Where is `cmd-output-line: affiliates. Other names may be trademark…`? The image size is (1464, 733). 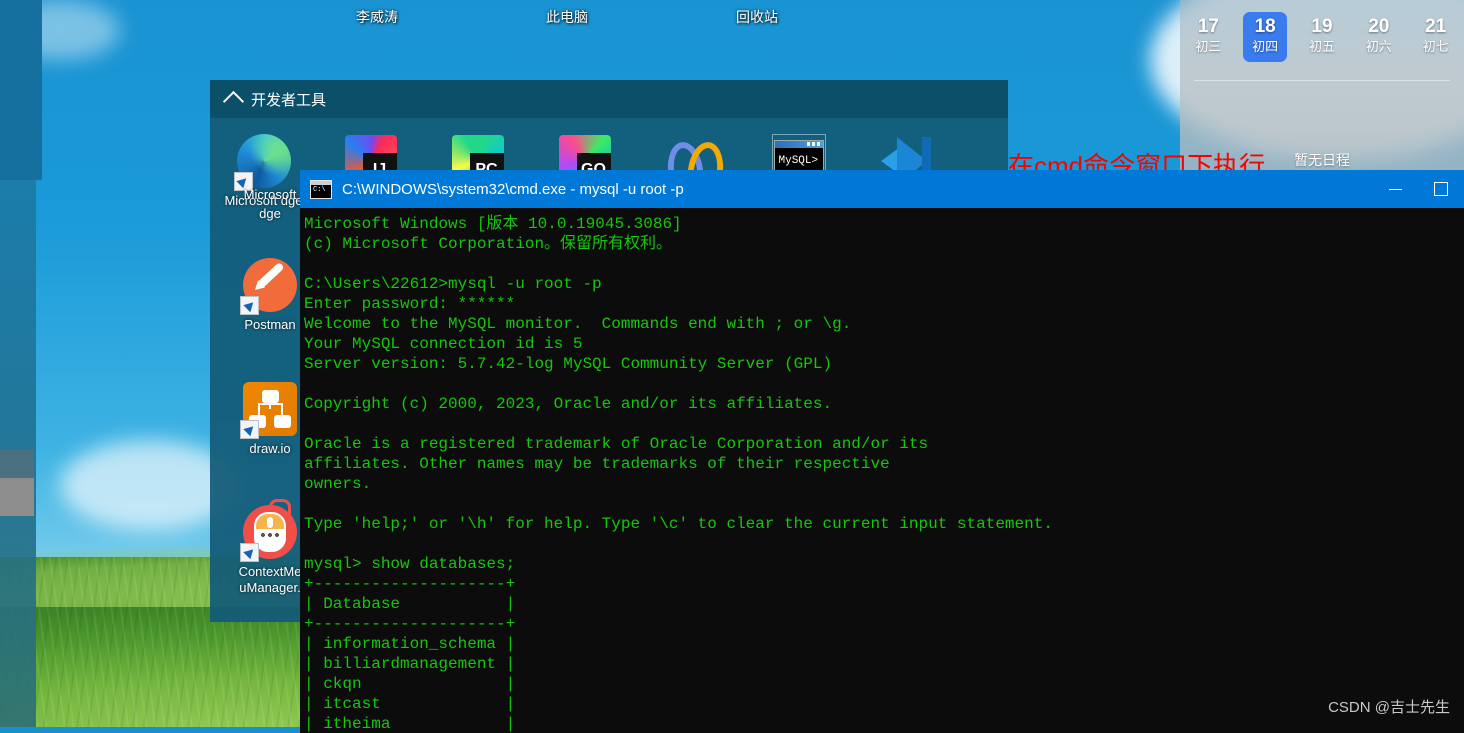
cmd-output-line: affiliates. Other names may be trademark… is located at coordinates (597, 464).